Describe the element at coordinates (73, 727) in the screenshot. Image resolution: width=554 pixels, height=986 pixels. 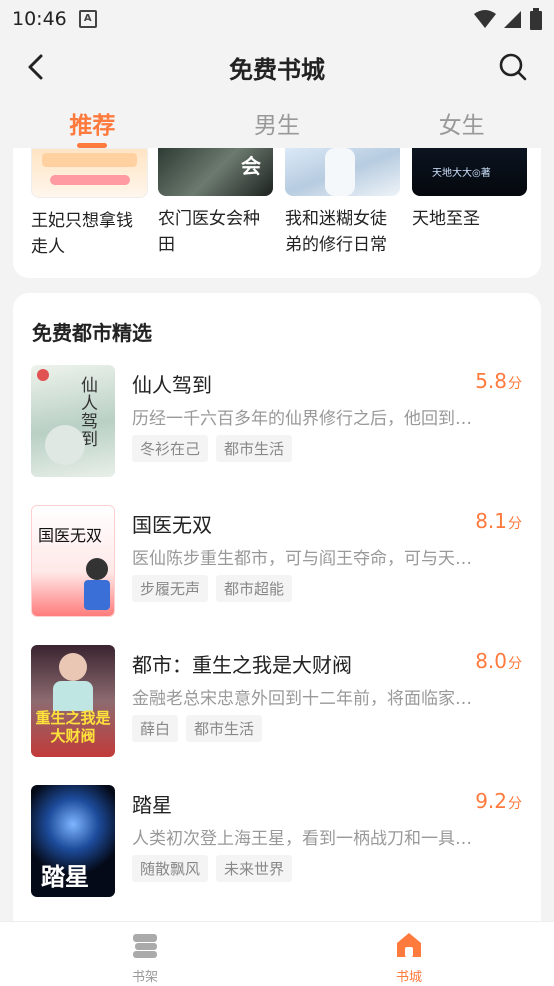
I see `cover-text: 重生之我是大财阀` at that location.